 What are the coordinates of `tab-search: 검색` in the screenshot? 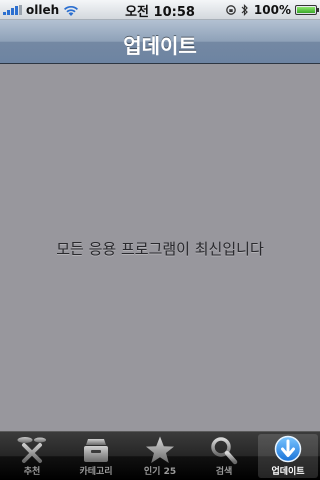 It's located at (224, 456).